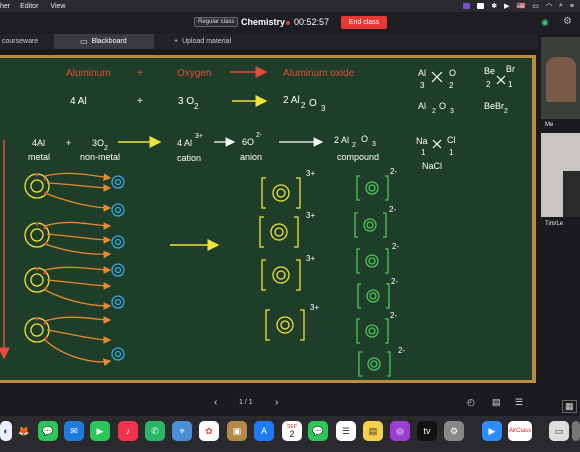 Image resolution: width=580 pixels, height=452 pixels. What do you see at coordinates (303, 105) in the screenshot?
I see `row2-al-sub: 2` at bounding box center [303, 105].